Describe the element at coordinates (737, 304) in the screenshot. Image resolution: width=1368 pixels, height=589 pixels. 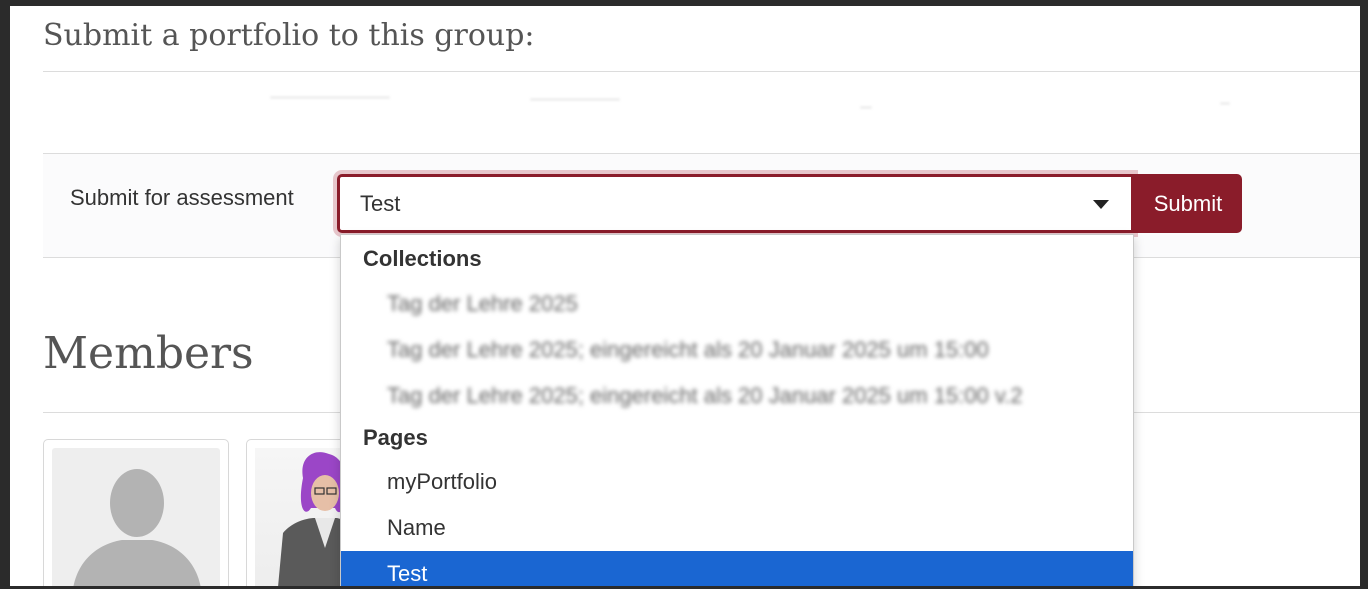
I see `dropdown-option: Tag der Lehre 2025` at that location.